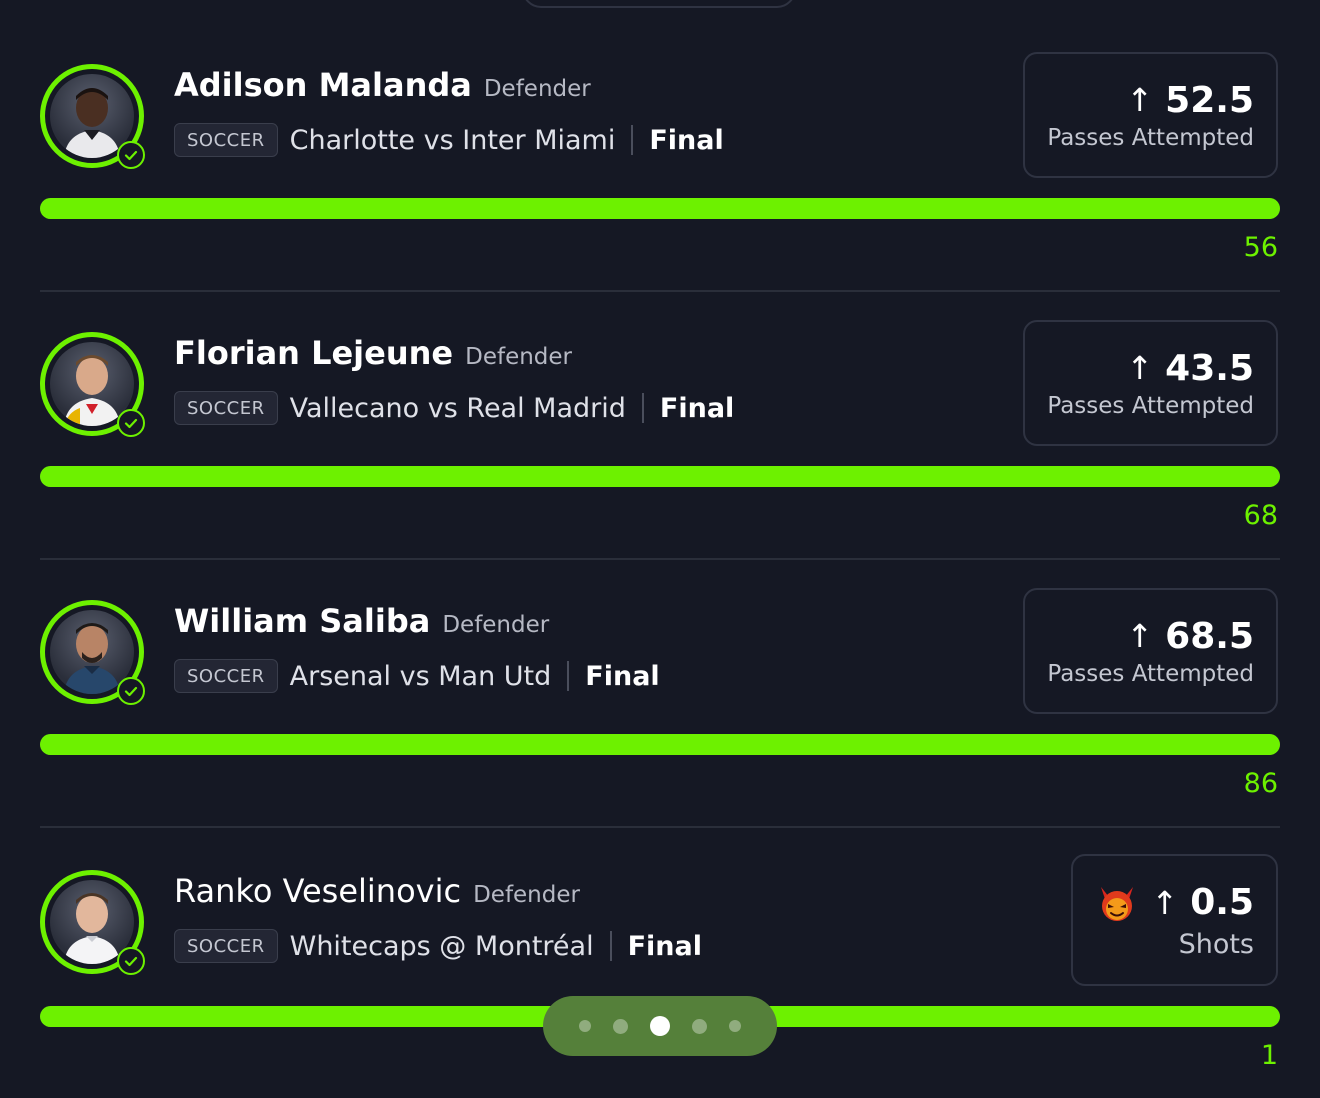 The height and width of the screenshot is (1098, 1320). I want to click on matchup: Arsenal vs Man Utd, so click(420, 676).